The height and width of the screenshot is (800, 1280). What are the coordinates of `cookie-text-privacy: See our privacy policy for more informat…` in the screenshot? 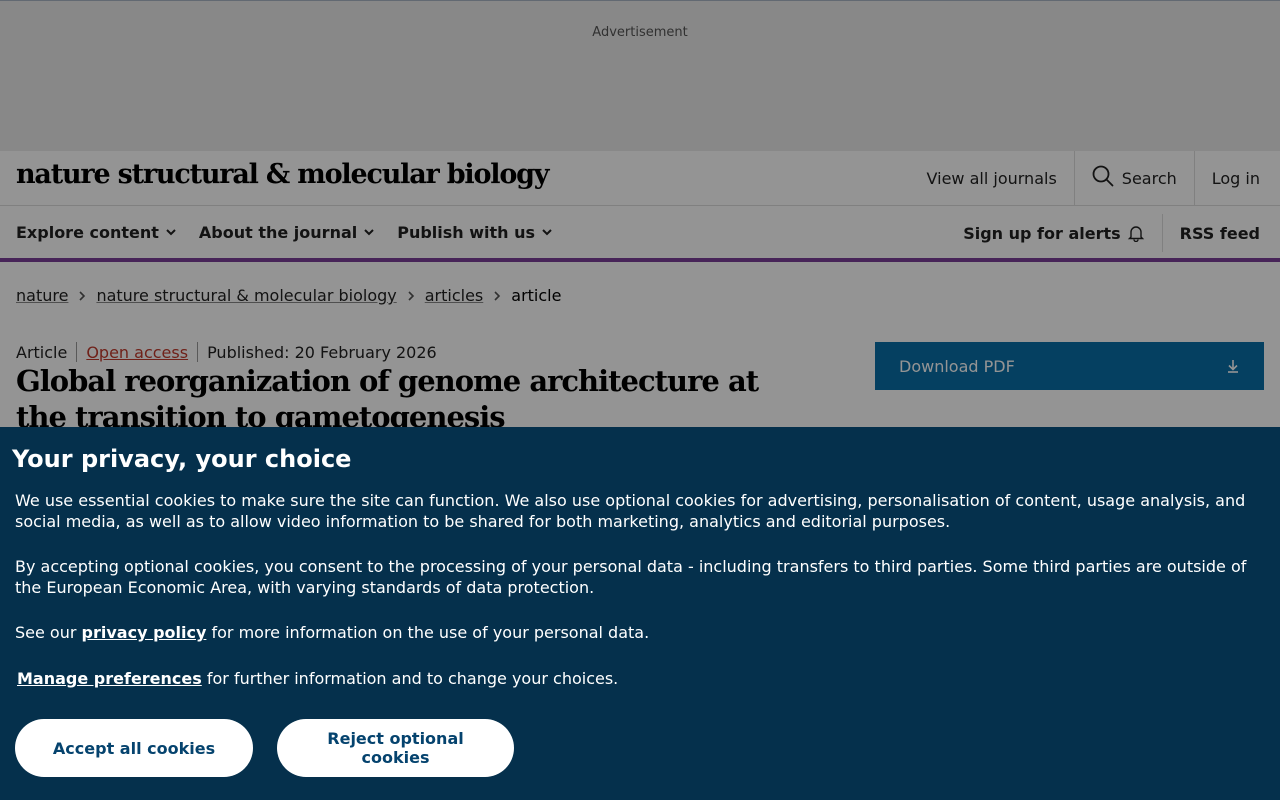 It's located at (640, 632).